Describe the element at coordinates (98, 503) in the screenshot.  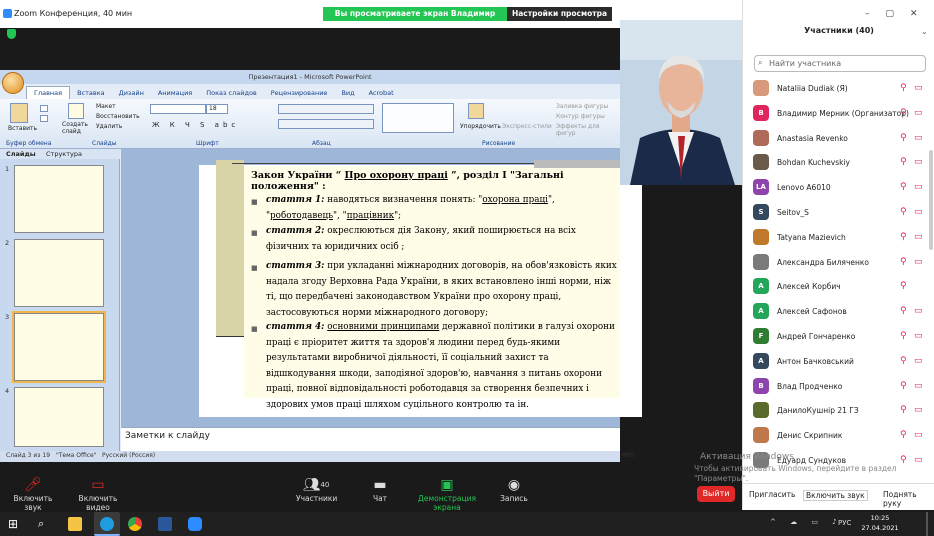
I see `video-label: Включить видео` at that location.